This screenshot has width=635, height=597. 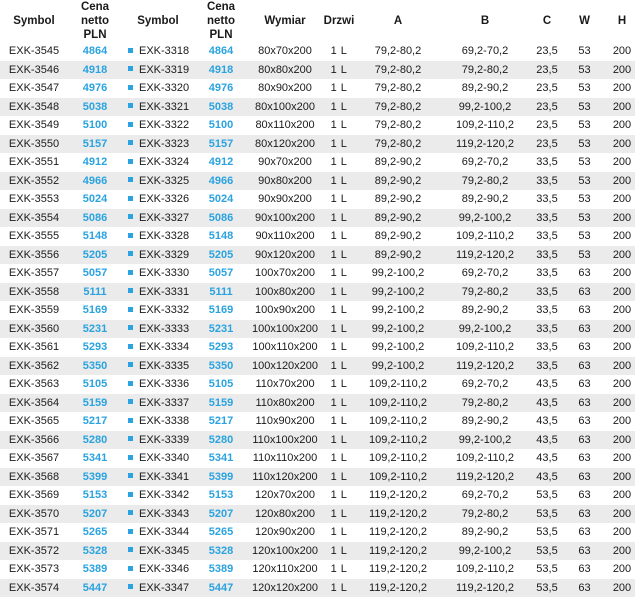 What do you see at coordinates (95, 440) in the screenshot?
I see `price-cell: 5280` at bounding box center [95, 440].